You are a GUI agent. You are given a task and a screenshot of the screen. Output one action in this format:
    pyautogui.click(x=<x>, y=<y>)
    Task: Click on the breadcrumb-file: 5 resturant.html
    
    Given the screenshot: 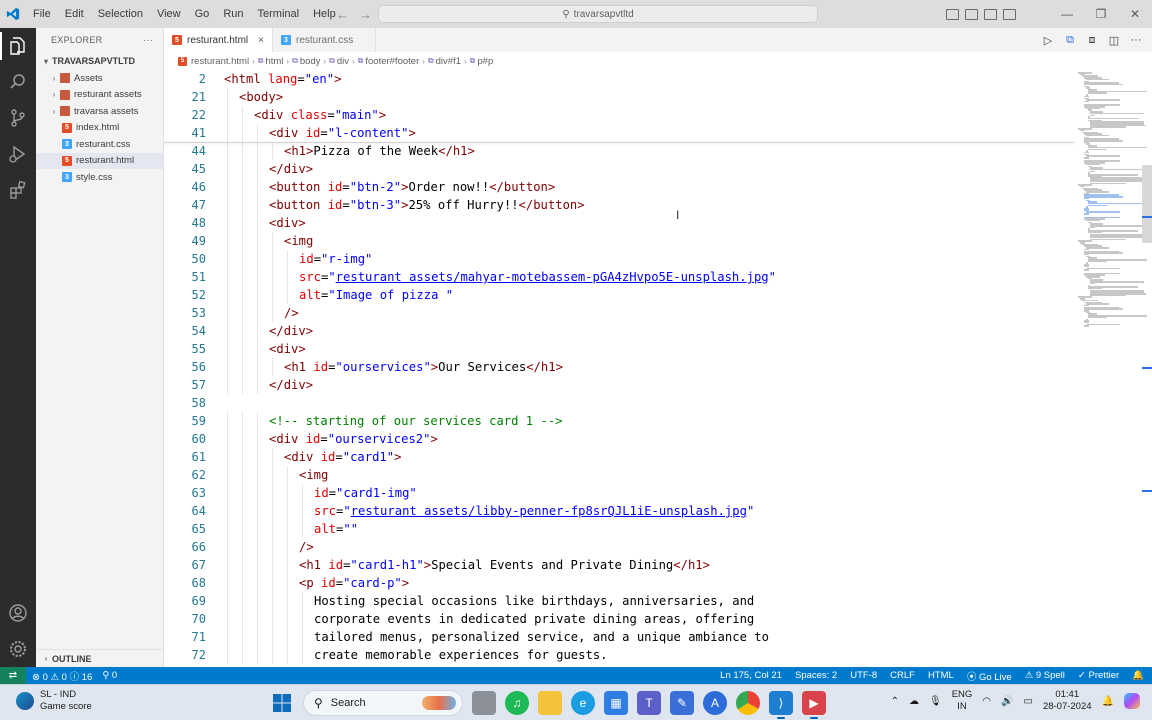 What is the action you would take?
    pyautogui.click(x=213, y=61)
    